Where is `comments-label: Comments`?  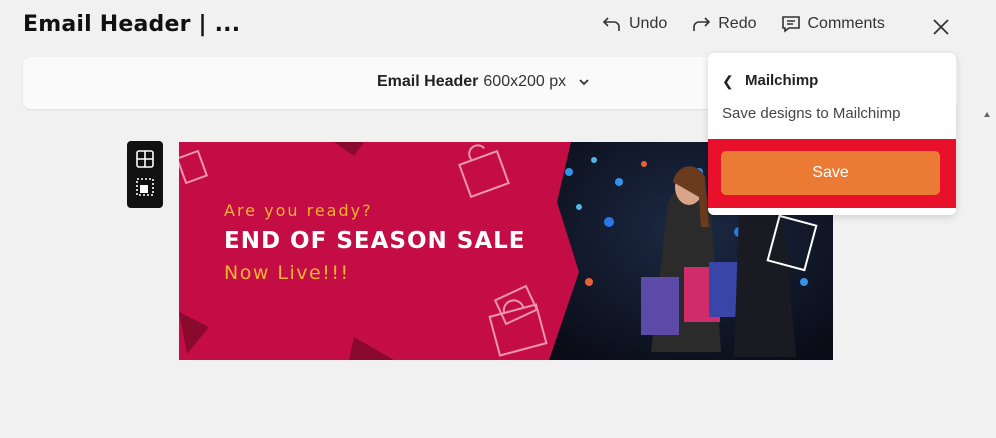
comments-label: Comments is located at coordinates (846, 23).